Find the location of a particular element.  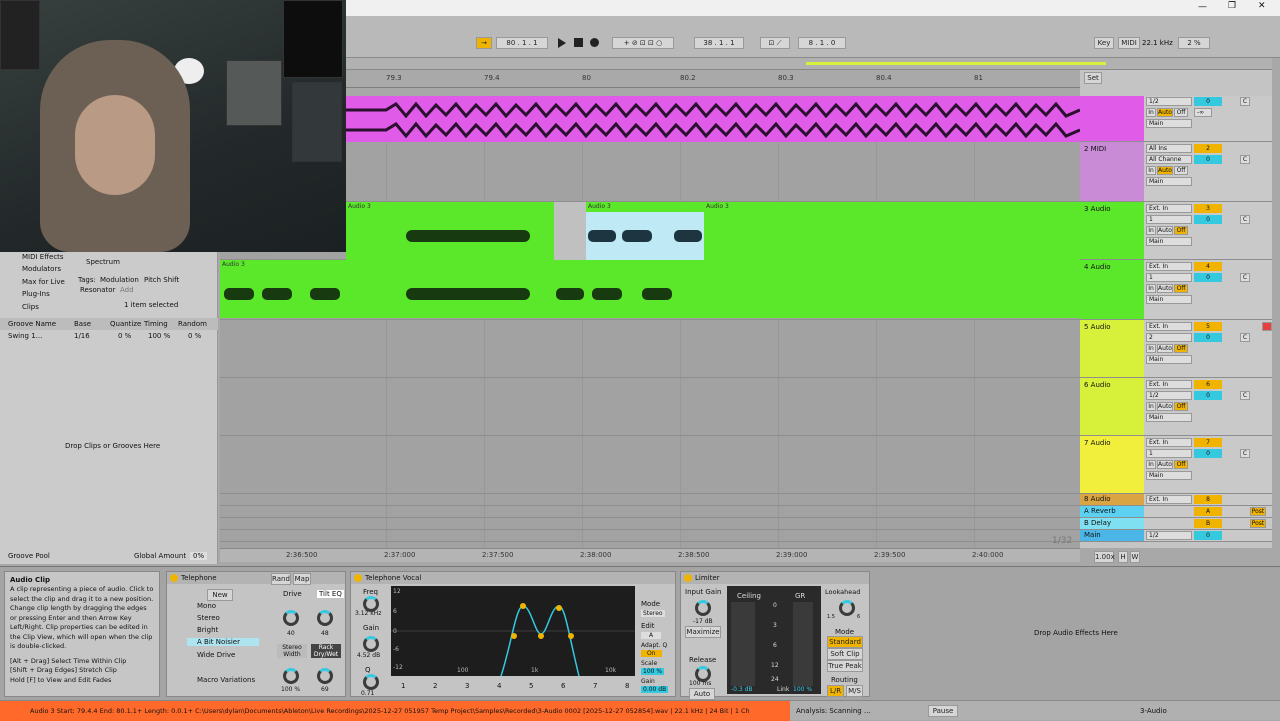

groove-row: Swing 1... 1/16 0 % 100 % 0 % is located at coordinates (109, 336).